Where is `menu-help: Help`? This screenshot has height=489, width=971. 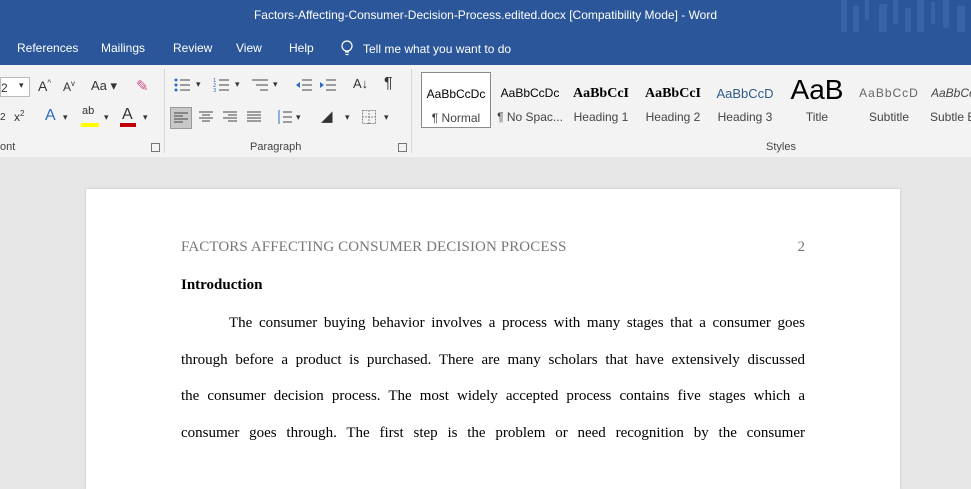
menu-help: Help is located at coordinates (301, 48).